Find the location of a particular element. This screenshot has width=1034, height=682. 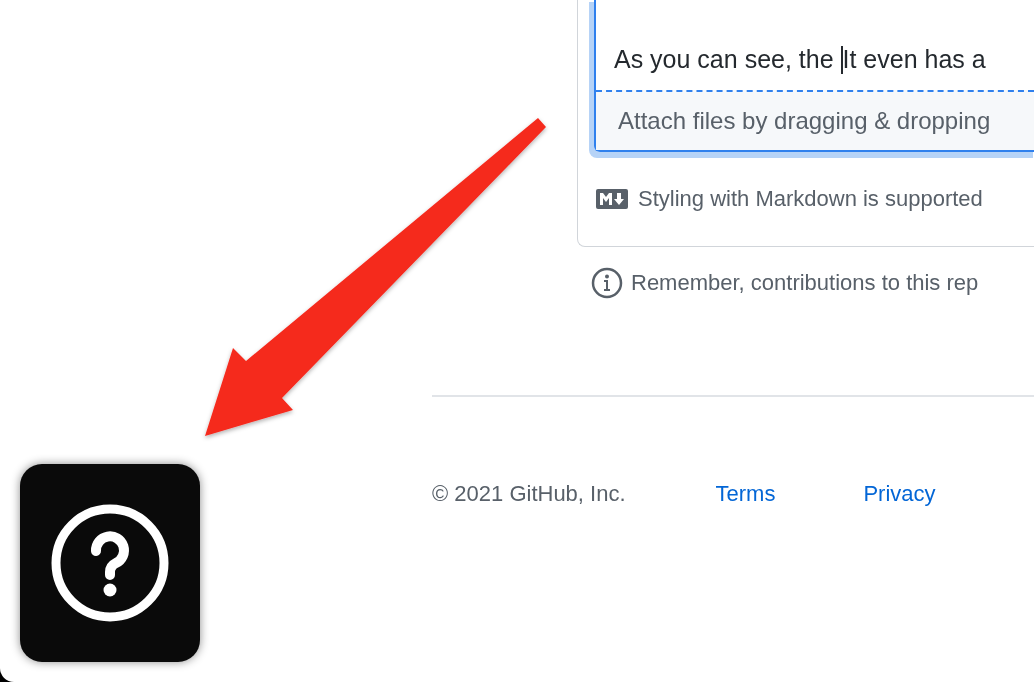

contribution-note: Remember, contributions to this rep is located at coordinates (805, 283).